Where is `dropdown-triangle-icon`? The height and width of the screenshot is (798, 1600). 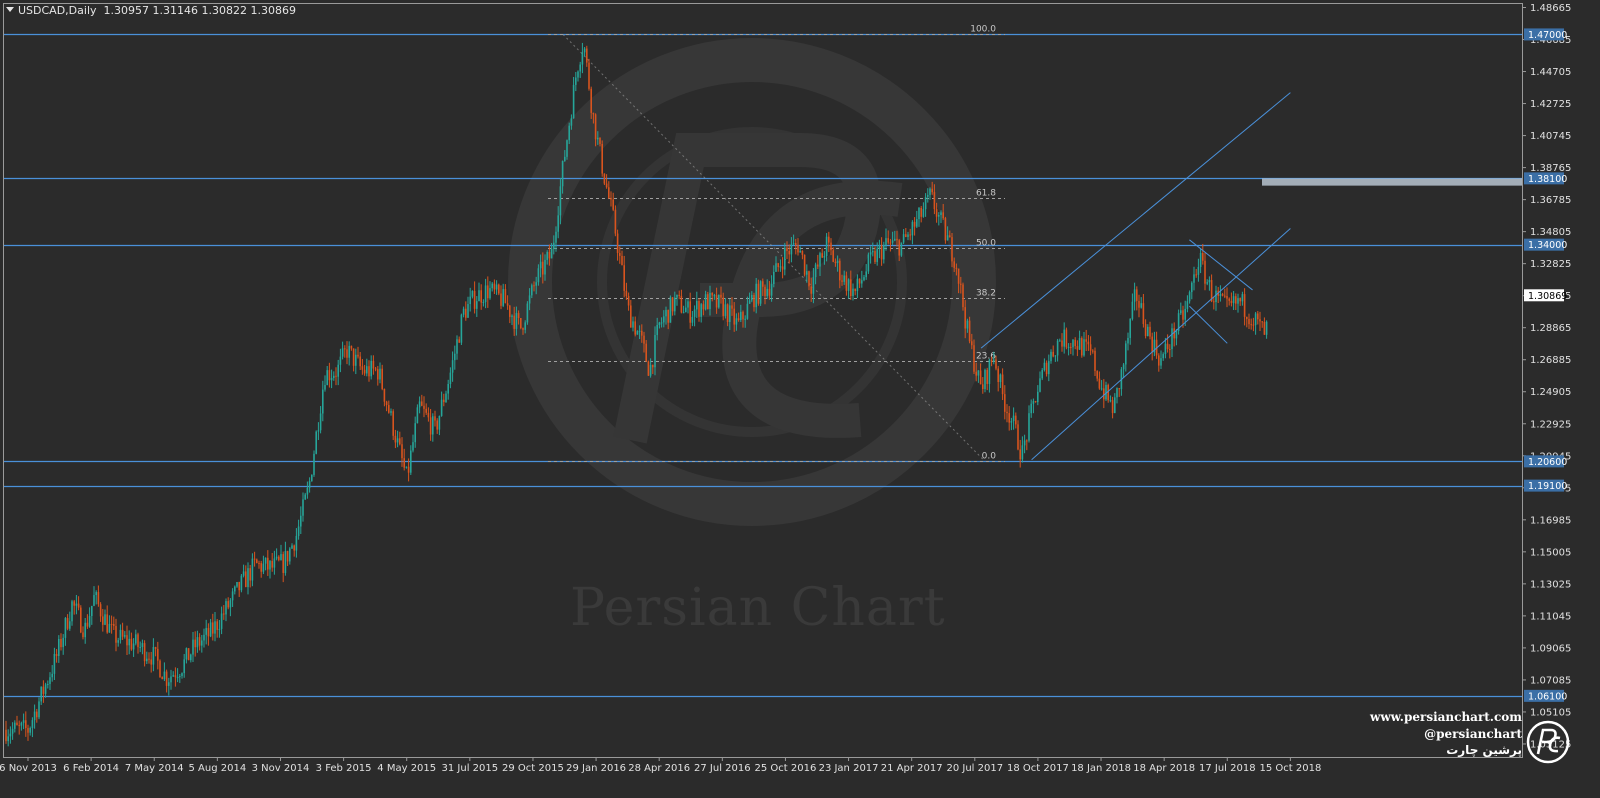
dropdown-triangle-icon is located at coordinates (10, 9).